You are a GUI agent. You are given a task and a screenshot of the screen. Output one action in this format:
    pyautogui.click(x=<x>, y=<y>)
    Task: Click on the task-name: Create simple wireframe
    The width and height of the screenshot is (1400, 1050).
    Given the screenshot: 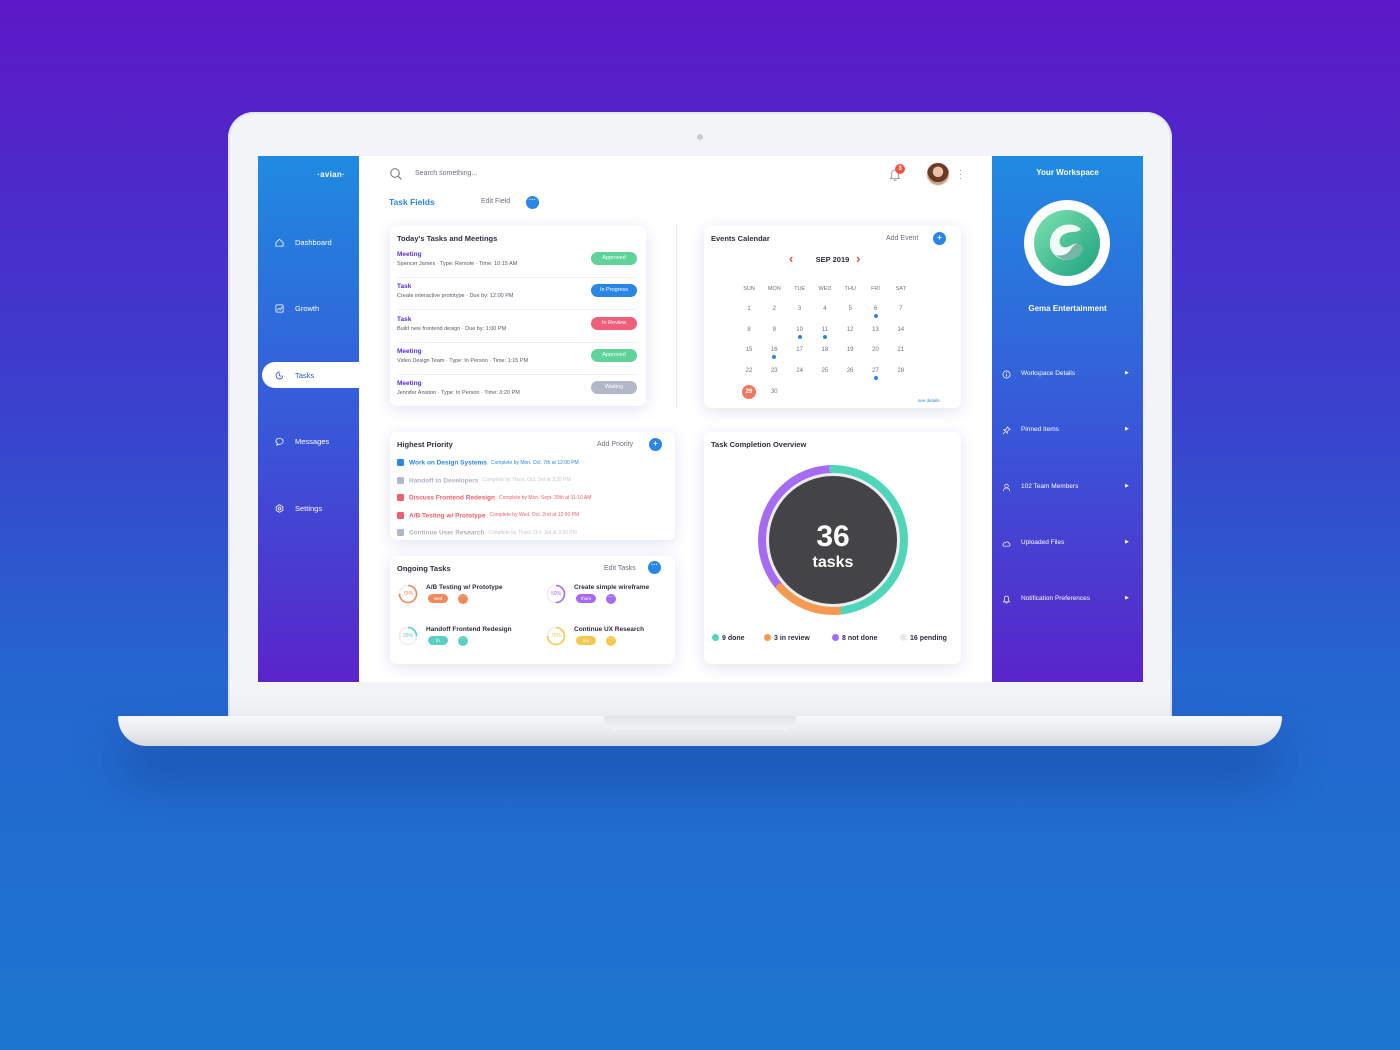 What is the action you would take?
    pyautogui.click(x=612, y=587)
    